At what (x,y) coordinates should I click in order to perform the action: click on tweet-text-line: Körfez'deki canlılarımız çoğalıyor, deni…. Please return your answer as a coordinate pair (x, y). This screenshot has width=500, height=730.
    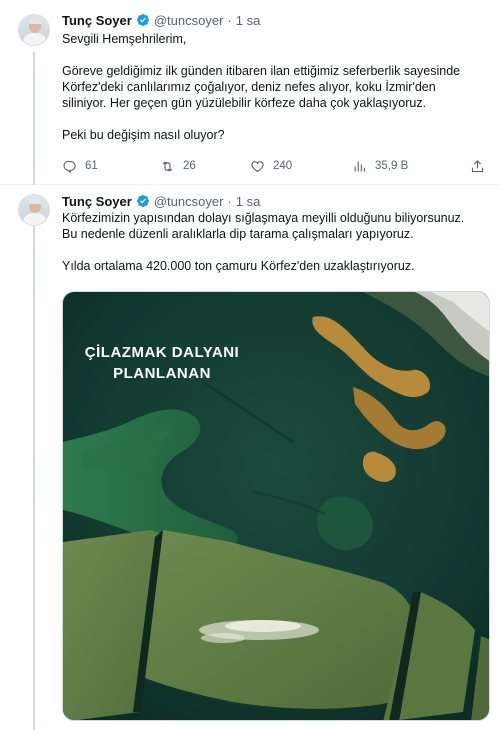
    Looking at the image, I should click on (249, 87).